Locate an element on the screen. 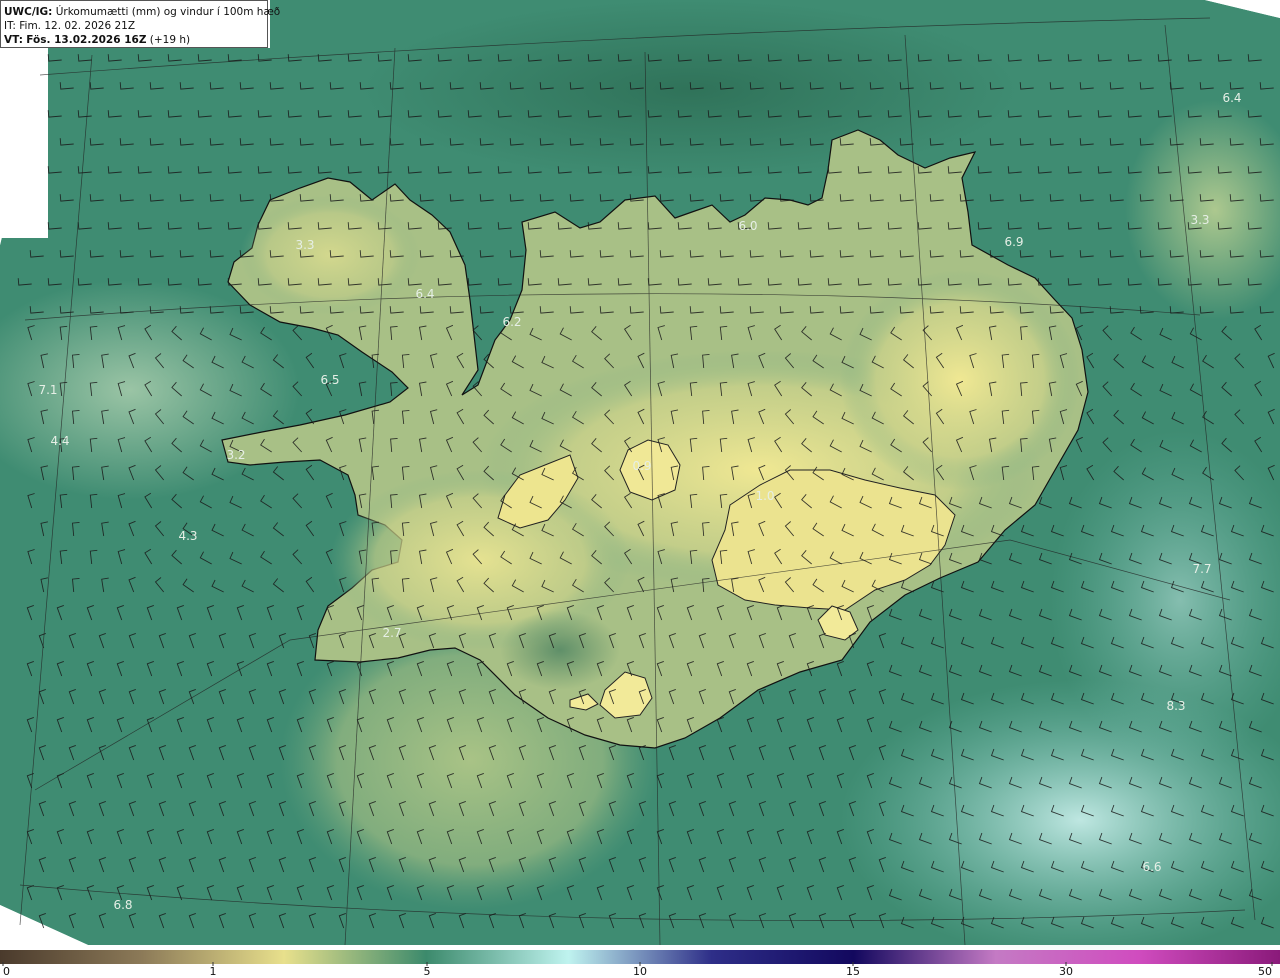  header-vt-line: VT: Fös. 13.02.2026 16Z (+19 h) is located at coordinates (134, 40).